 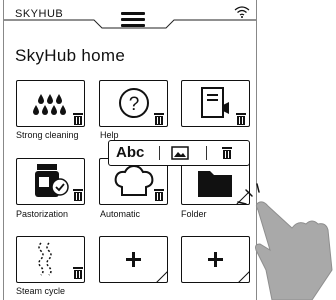 I want to click on image-icon, so click(x=180, y=153).